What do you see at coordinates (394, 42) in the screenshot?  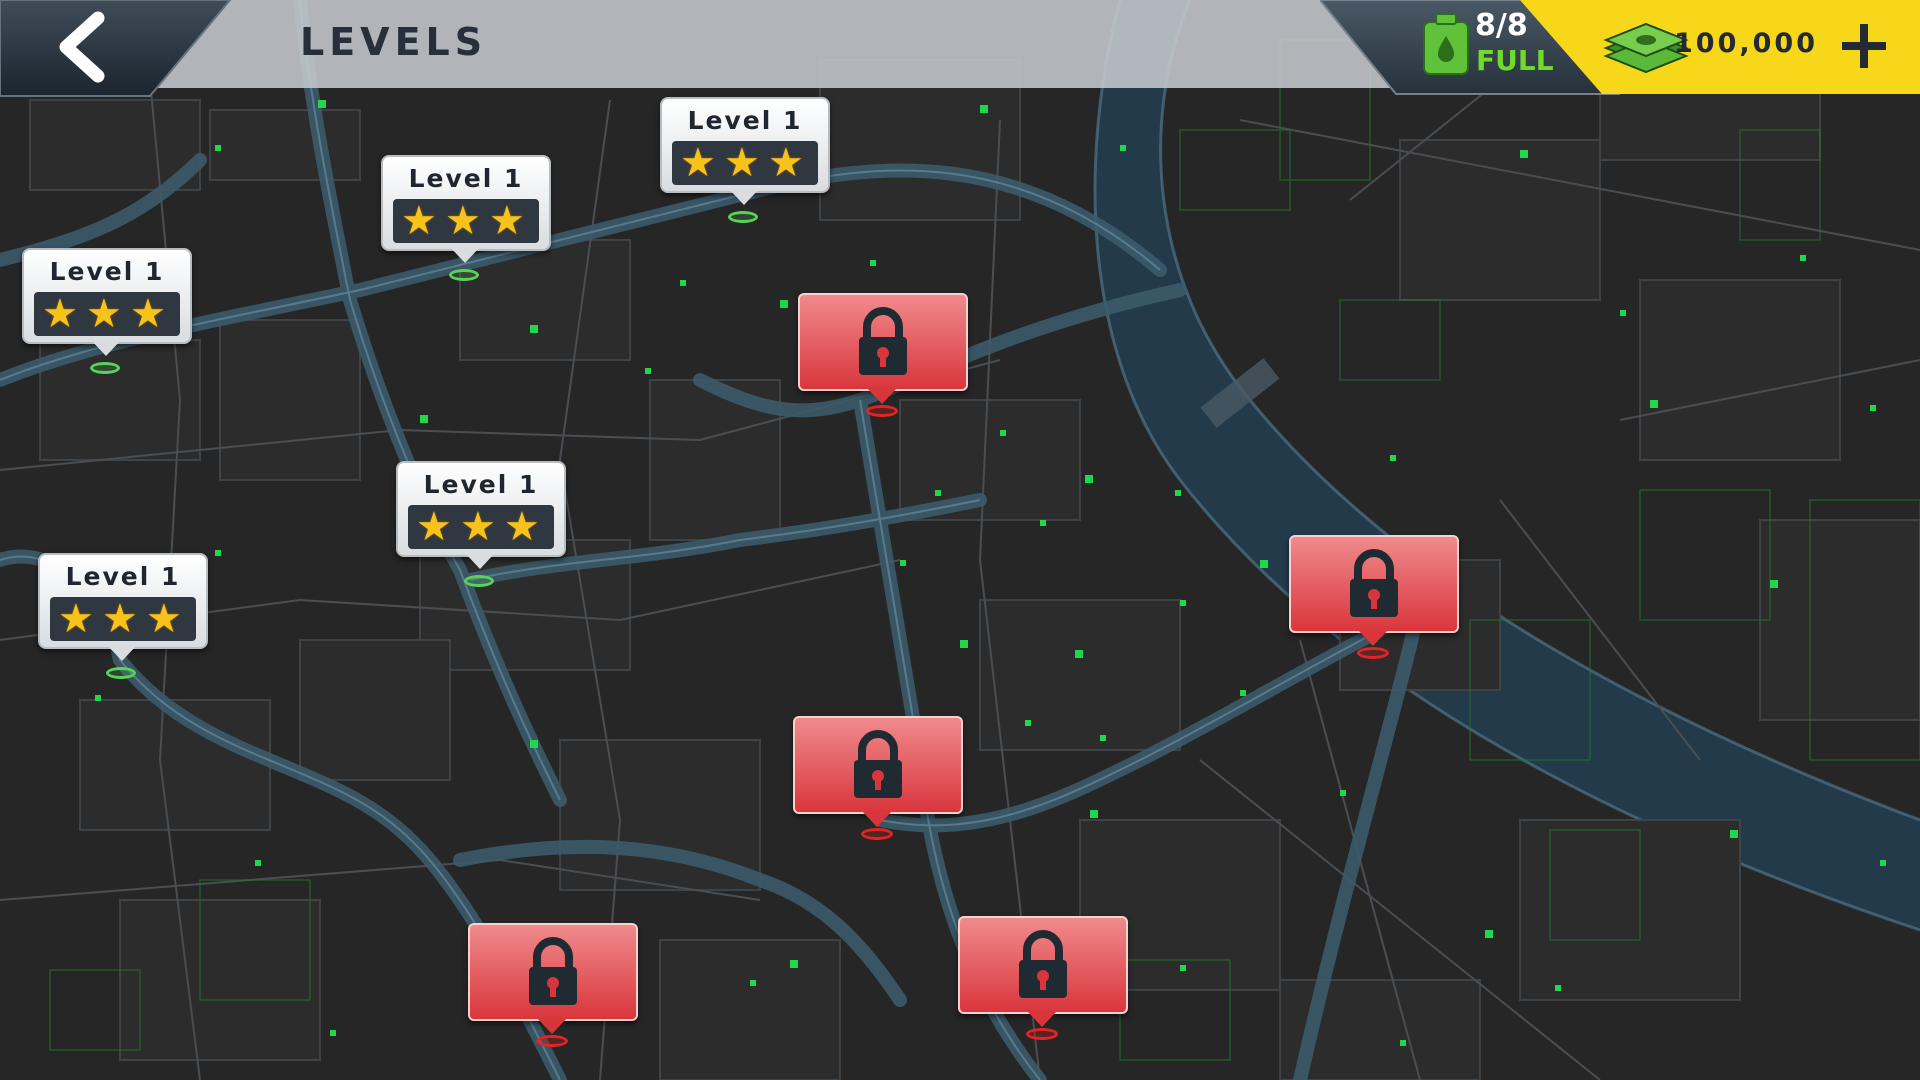 I see `page-title: LEVELS` at bounding box center [394, 42].